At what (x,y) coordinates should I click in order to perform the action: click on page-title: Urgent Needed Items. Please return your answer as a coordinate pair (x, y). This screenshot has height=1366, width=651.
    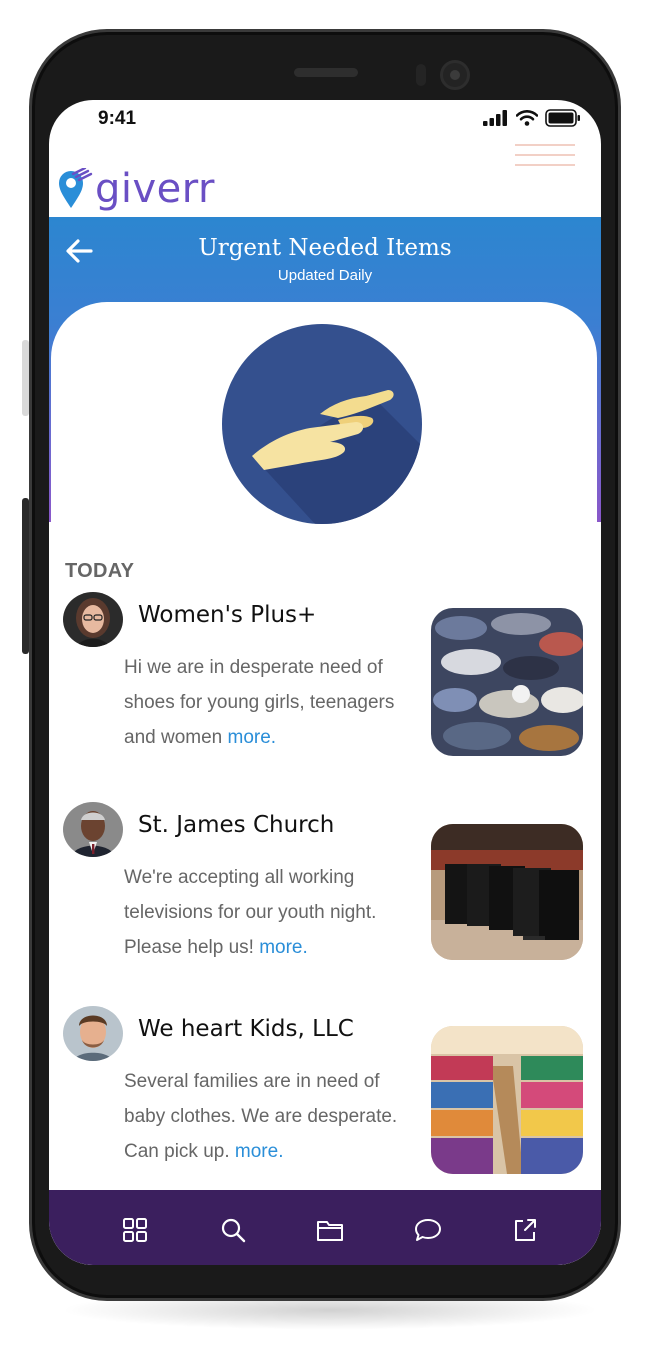
    Looking at the image, I should click on (325, 248).